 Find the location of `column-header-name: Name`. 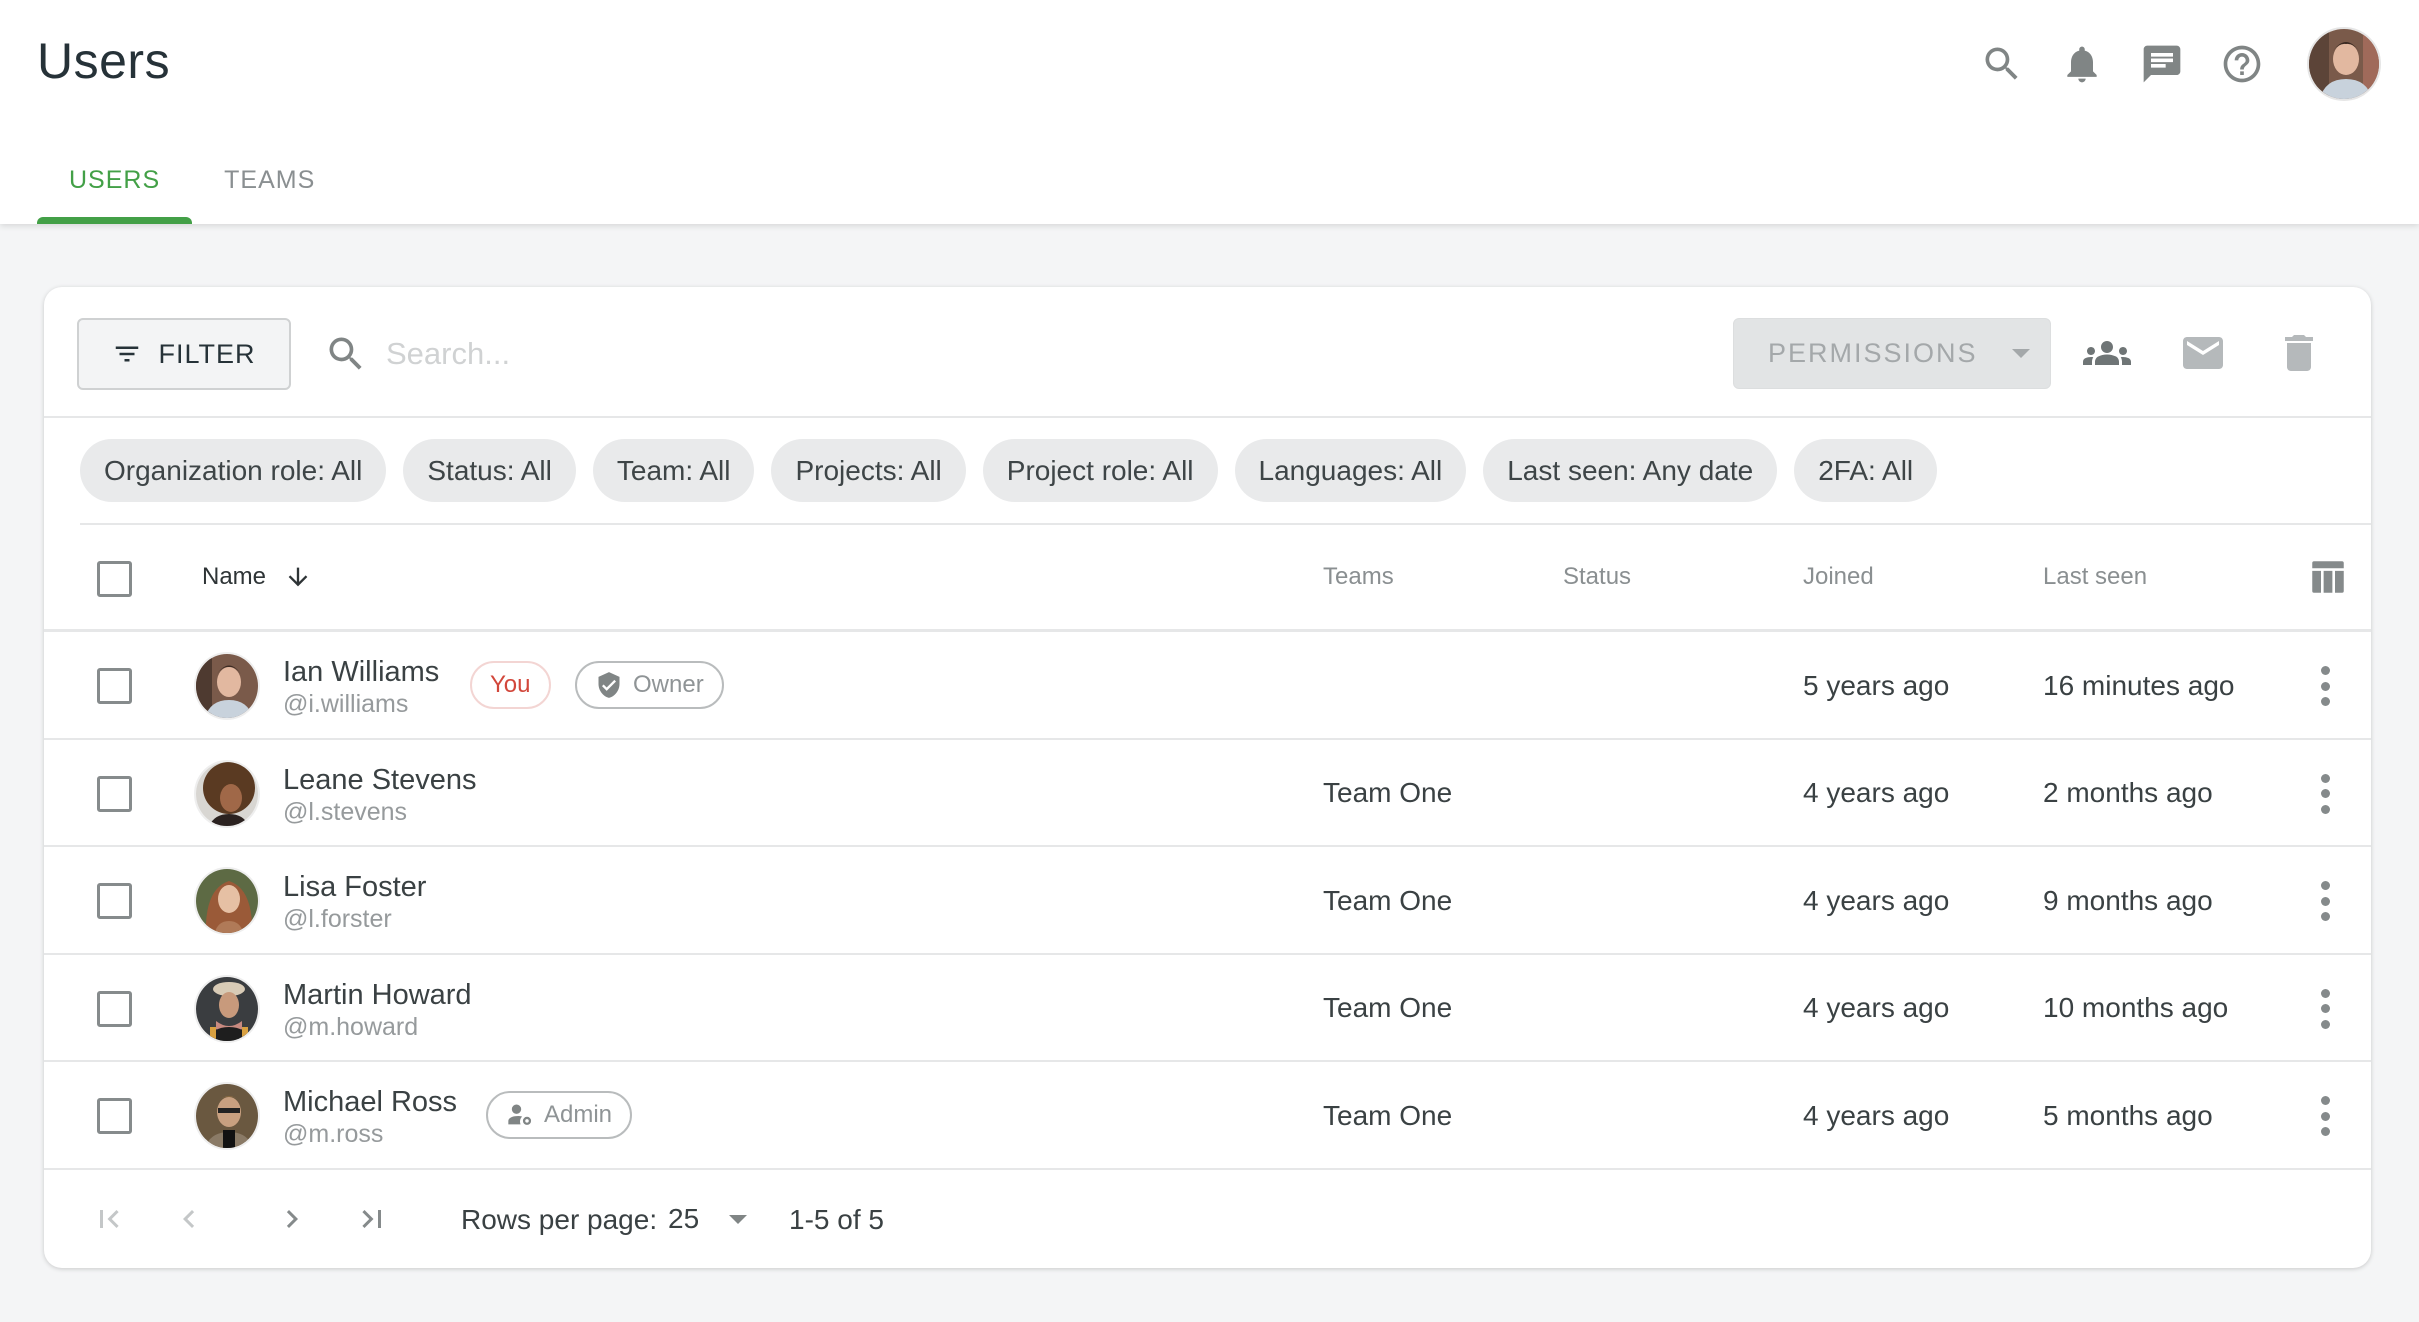

column-header-name: Name is located at coordinates (257, 577).